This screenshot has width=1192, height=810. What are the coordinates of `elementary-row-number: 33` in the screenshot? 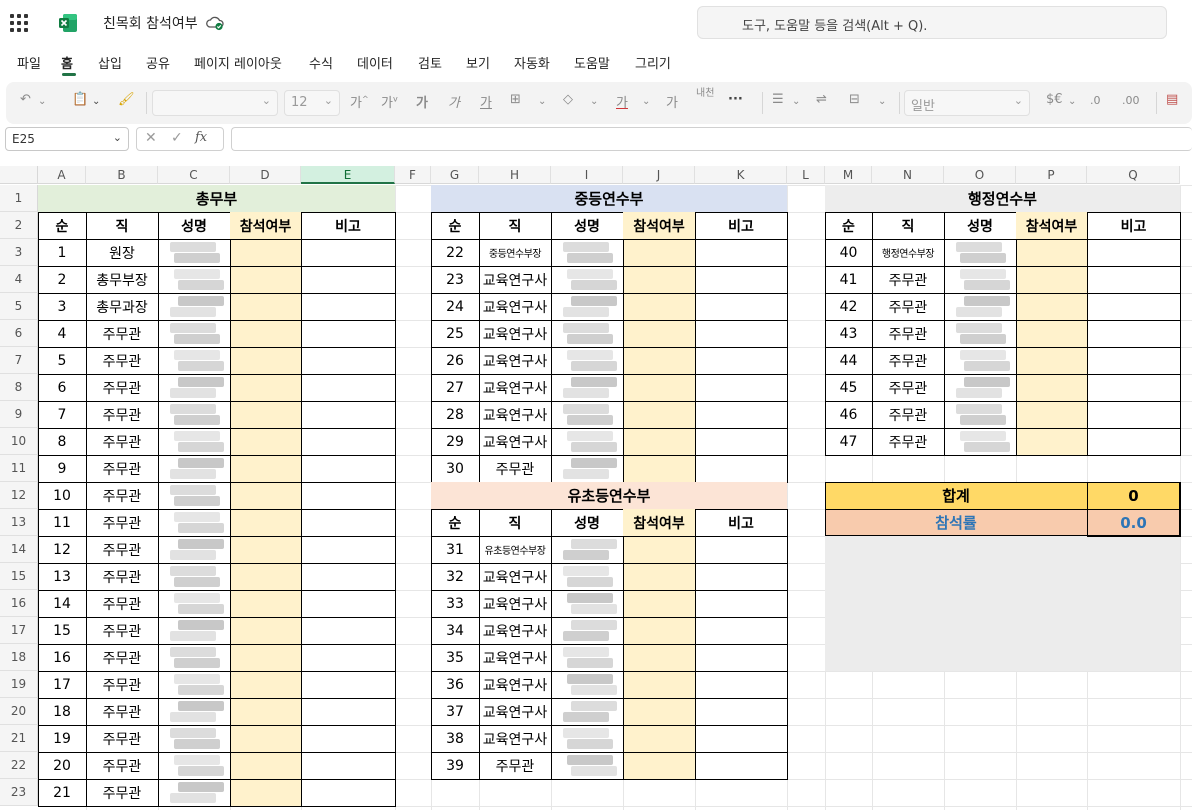 It's located at (455, 603).